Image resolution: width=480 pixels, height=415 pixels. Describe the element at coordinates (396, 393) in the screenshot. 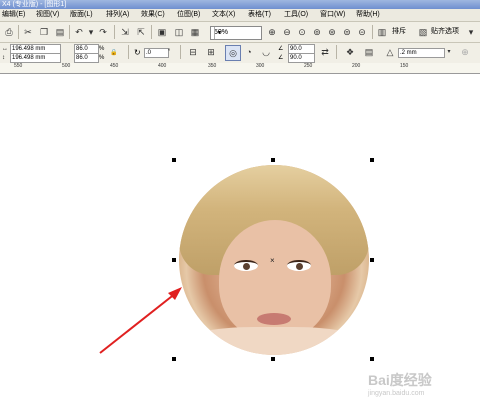

I see `watermark-sub: jingyan.baidu.com` at that location.